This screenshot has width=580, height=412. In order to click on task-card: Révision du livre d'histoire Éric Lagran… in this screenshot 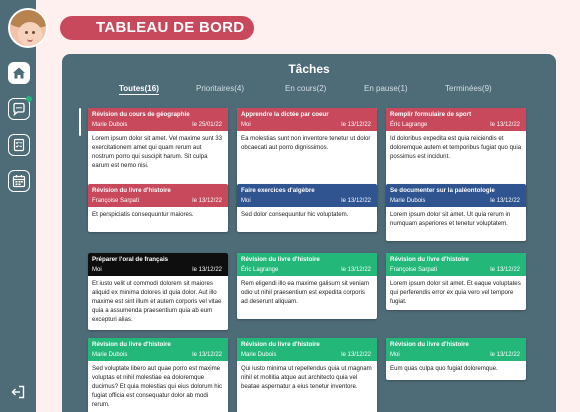, I will do `click(307, 286)`.